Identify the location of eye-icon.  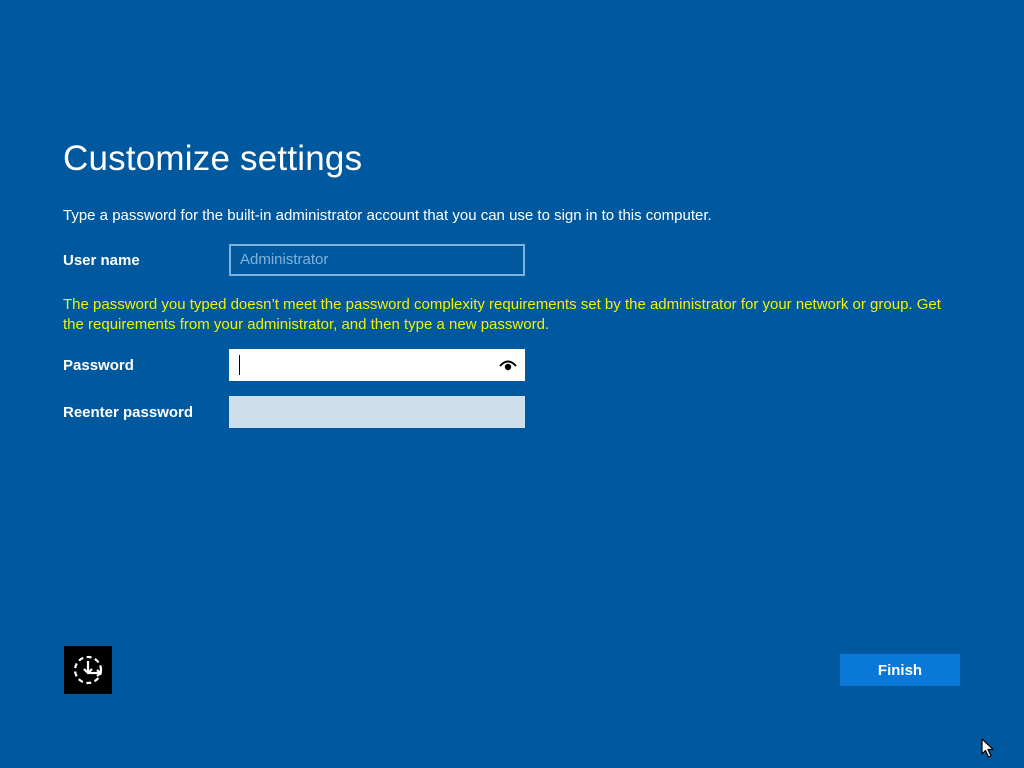
(508, 365).